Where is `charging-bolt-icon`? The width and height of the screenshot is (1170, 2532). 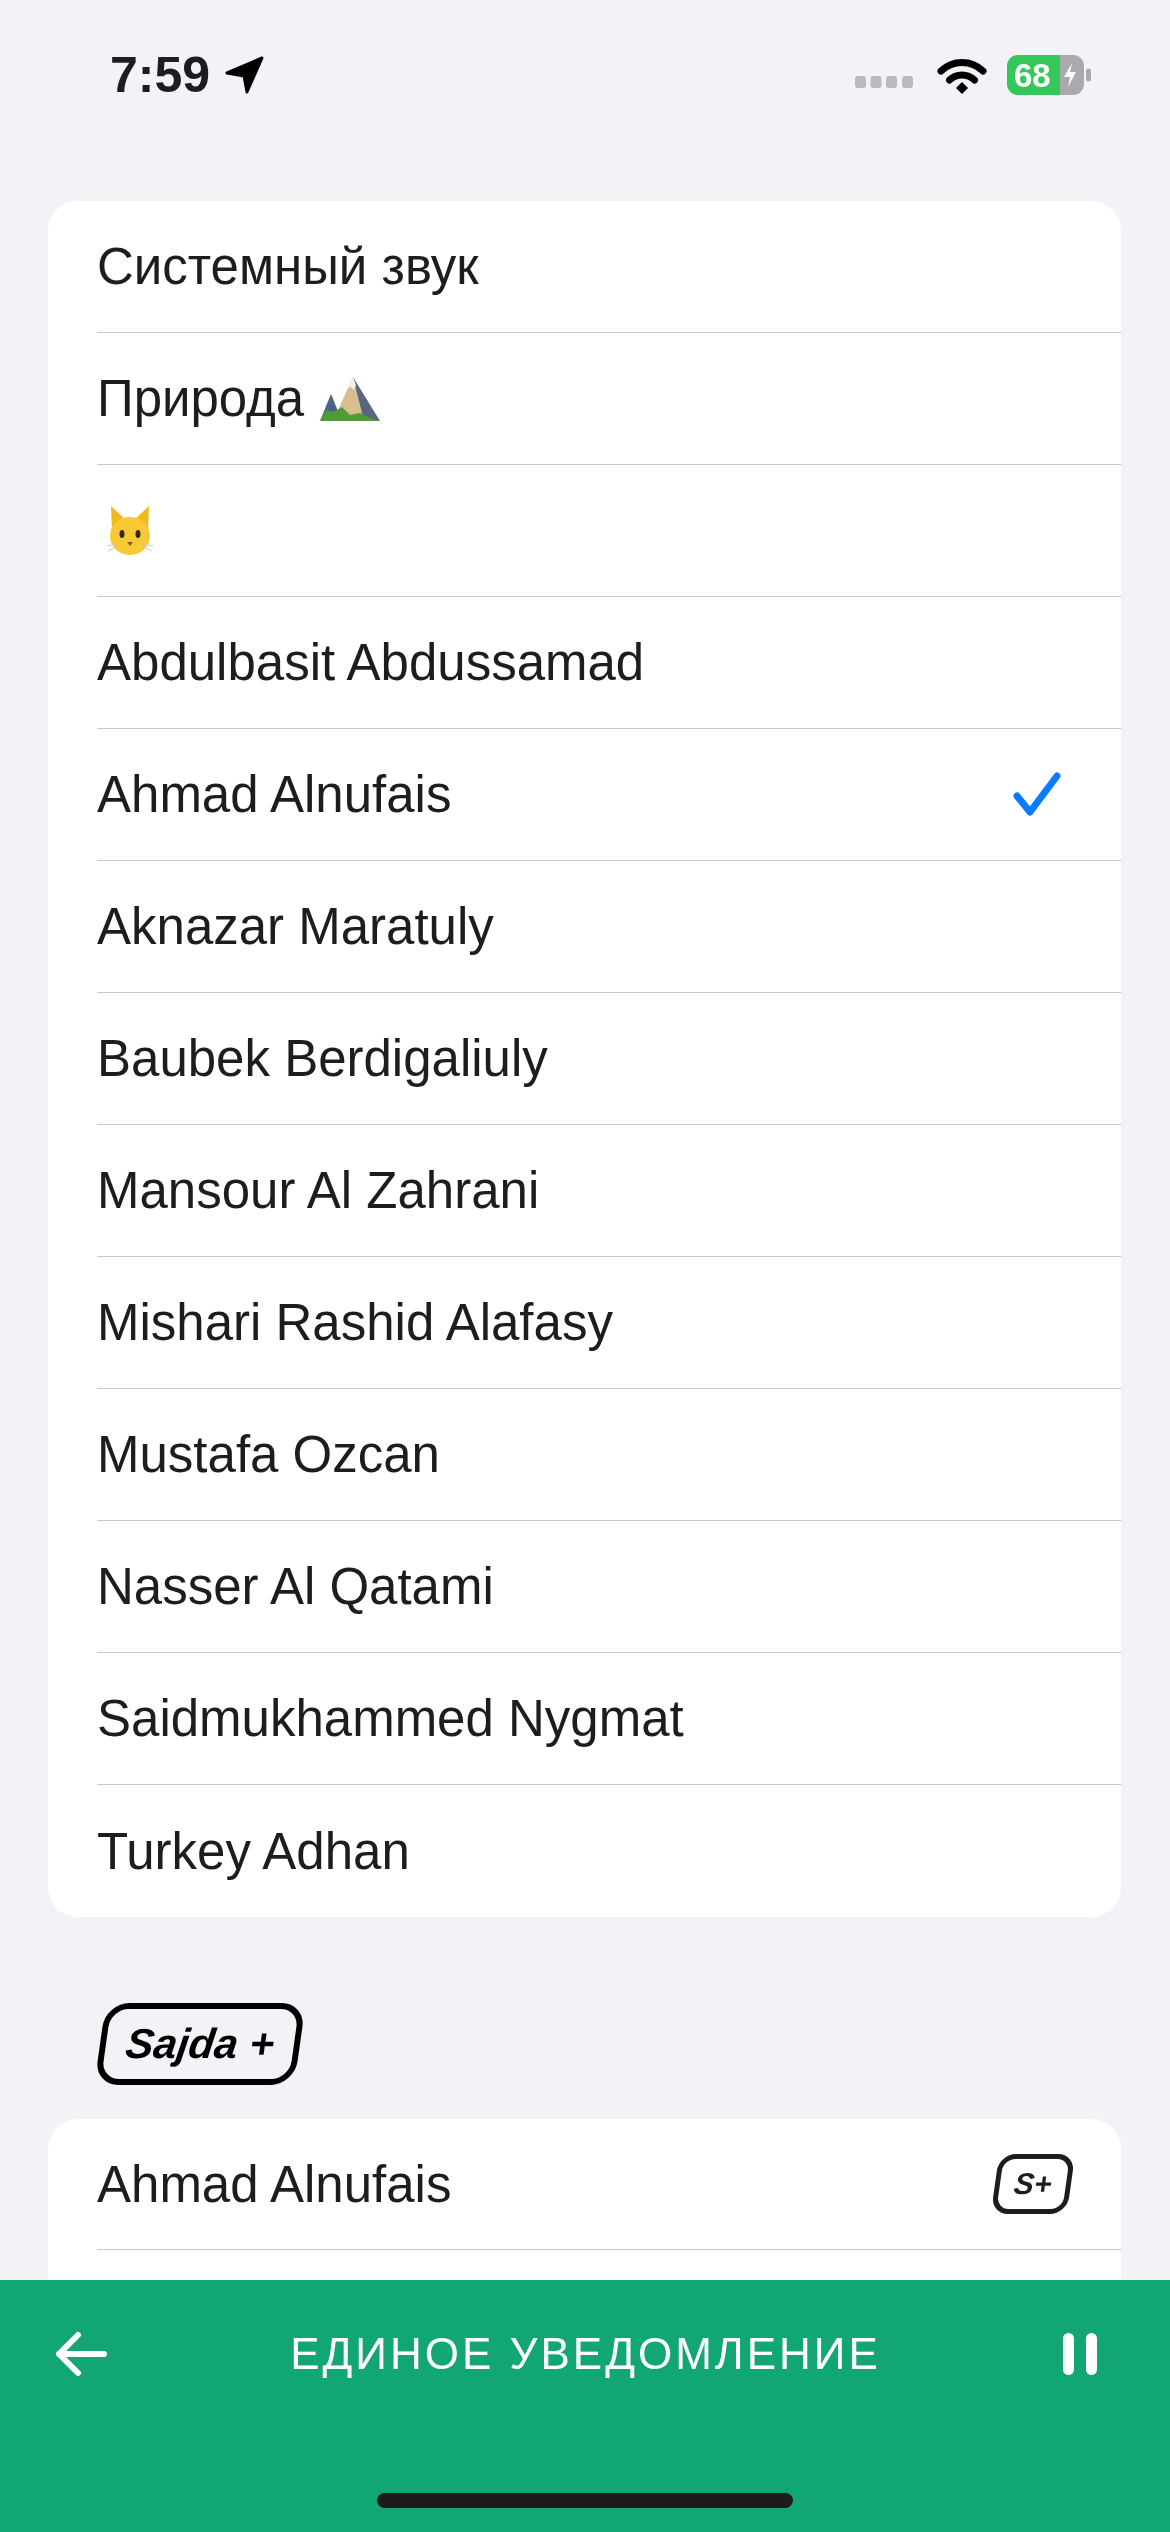
charging-bolt-icon is located at coordinates (1070, 75).